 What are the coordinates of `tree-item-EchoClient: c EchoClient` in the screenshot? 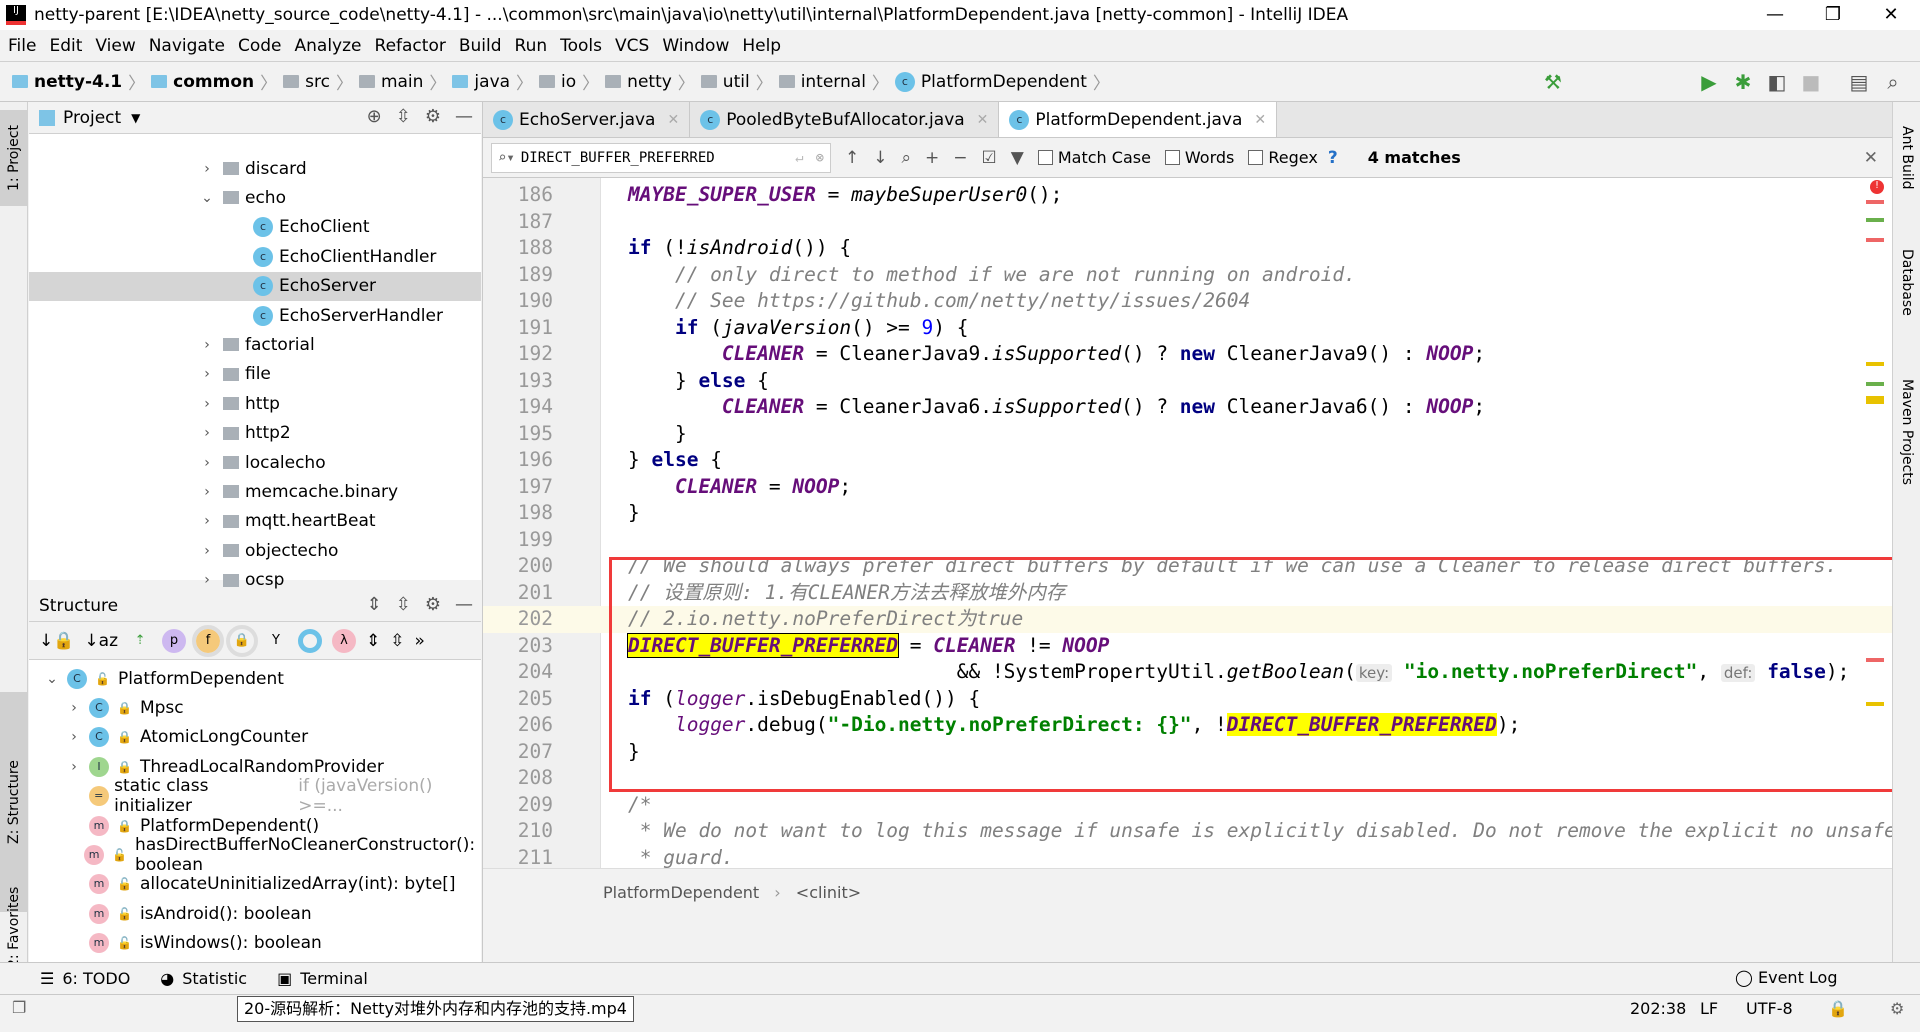 It's located at (255, 227).